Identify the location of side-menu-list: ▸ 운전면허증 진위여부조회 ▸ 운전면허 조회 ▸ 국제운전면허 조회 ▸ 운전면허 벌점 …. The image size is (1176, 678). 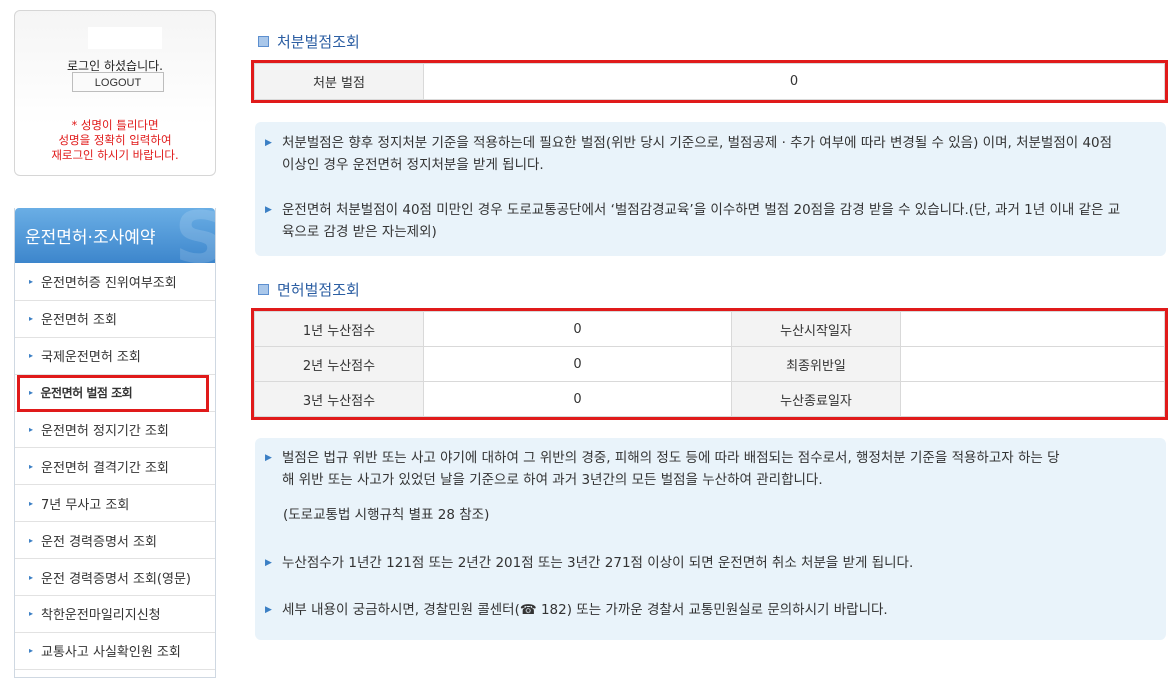
(115, 467).